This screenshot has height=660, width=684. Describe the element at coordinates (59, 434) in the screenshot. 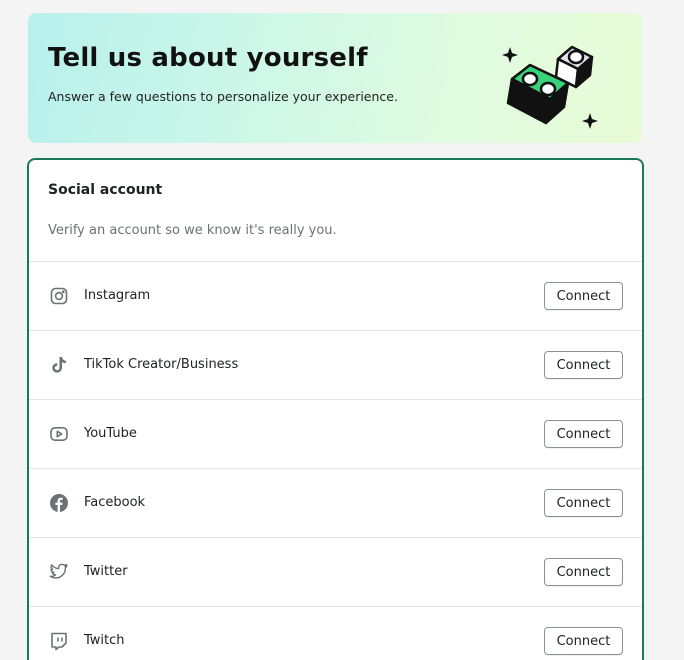

I see `youtube-icon` at that location.